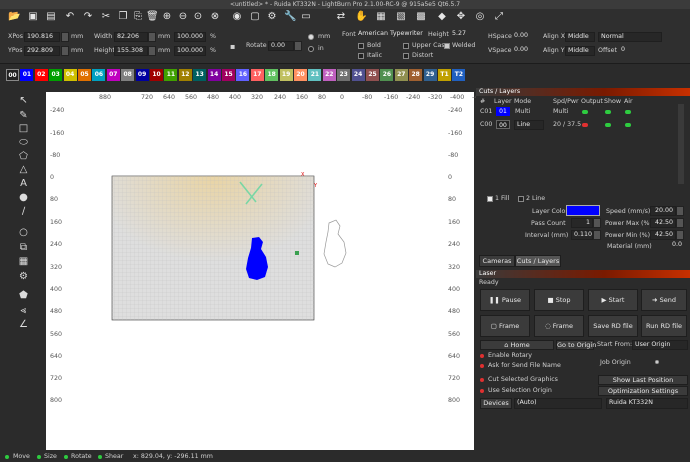 The width and height of the screenshot is (690, 462). I want to click on palette-swatch-09: 09, so click(142, 75).